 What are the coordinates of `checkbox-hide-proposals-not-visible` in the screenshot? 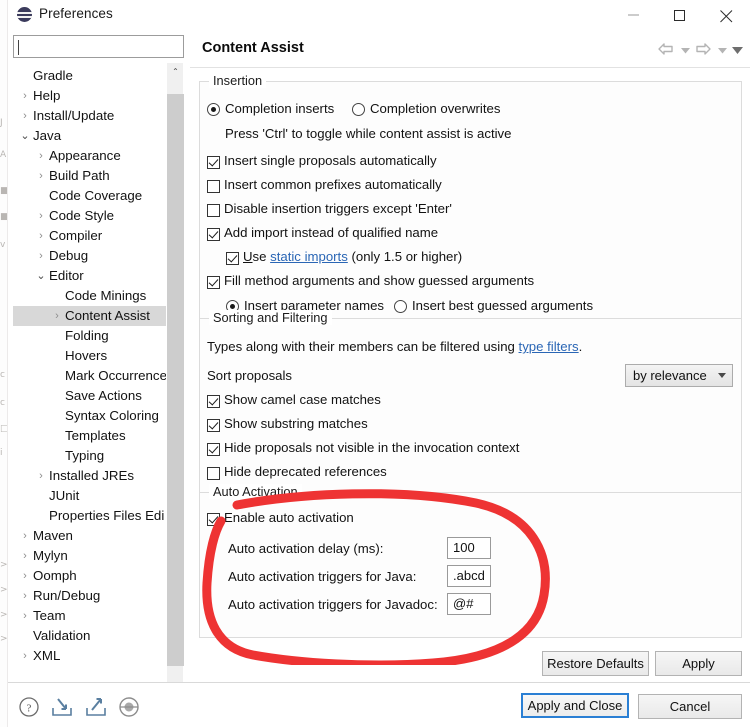 It's located at (213, 449).